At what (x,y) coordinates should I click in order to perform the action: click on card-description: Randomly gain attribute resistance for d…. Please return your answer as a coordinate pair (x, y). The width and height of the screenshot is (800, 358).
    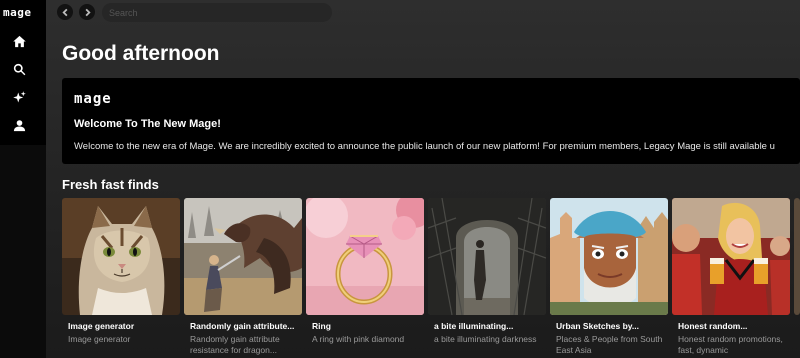
    Looking at the image, I should click on (235, 344).